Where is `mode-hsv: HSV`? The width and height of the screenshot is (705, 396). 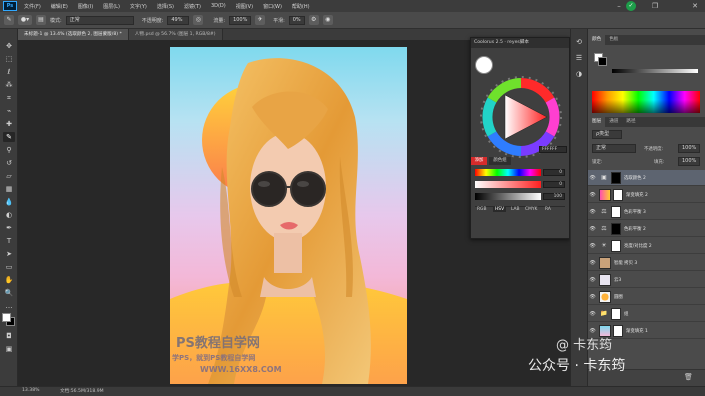
mode-hsv: HSV is located at coordinates (500, 209).